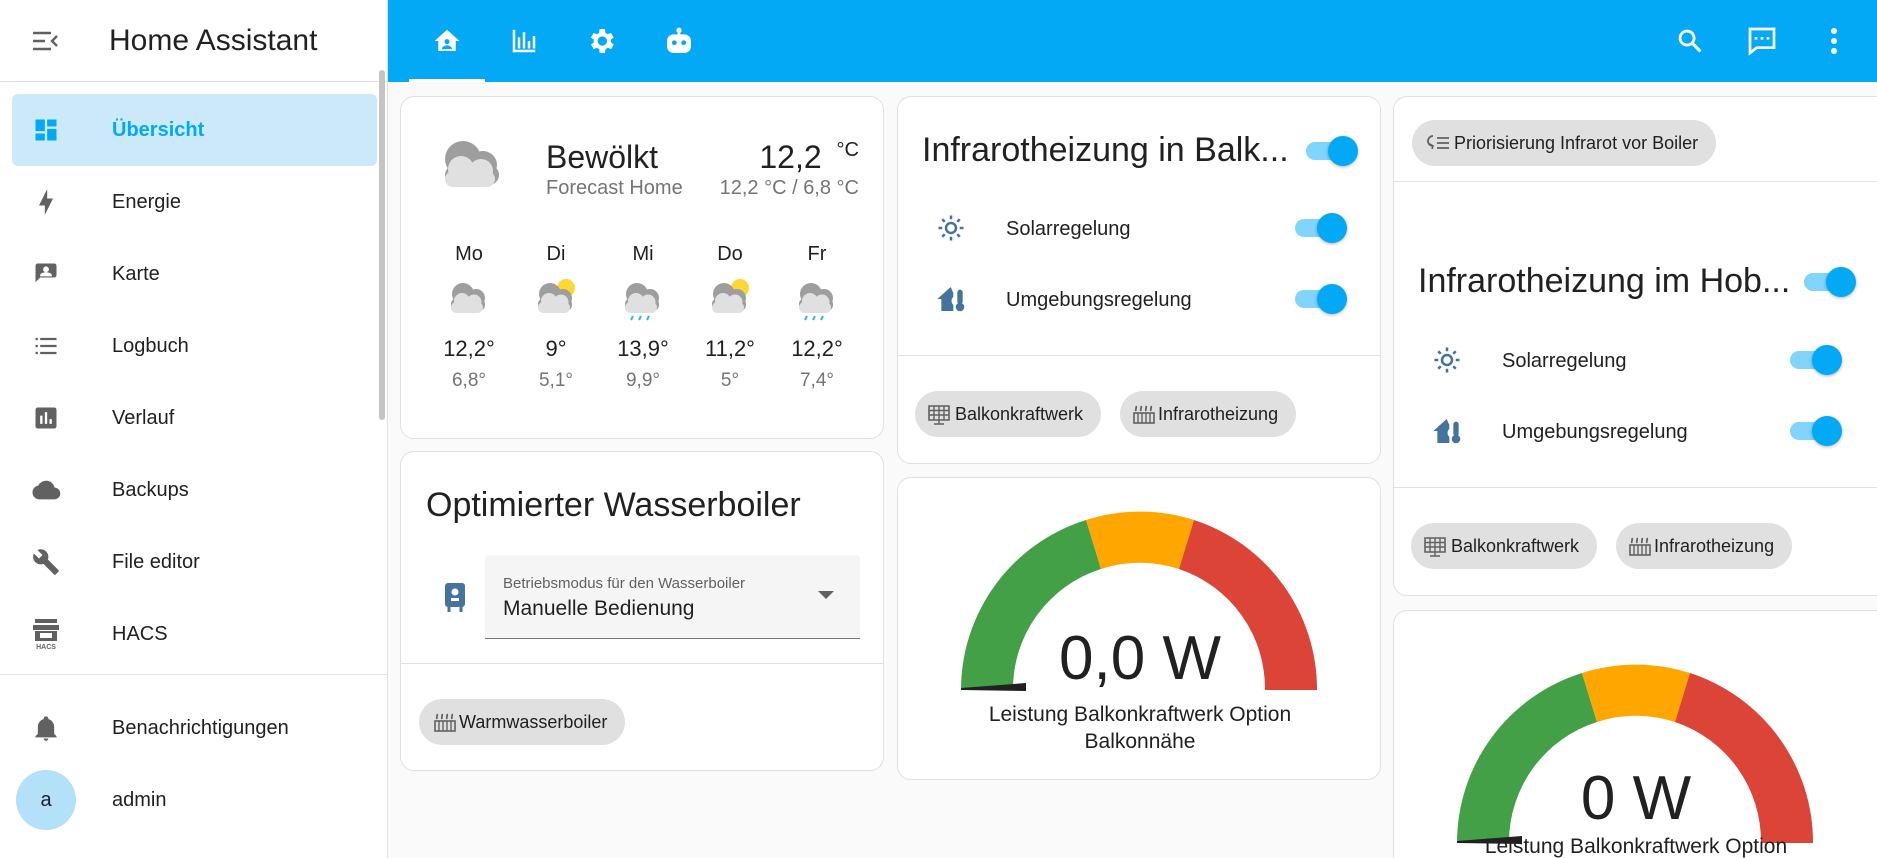 The width and height of the screenshot is (1877, 858). I want to click on sidebar-item-energie: Energie, so click(194, 202).